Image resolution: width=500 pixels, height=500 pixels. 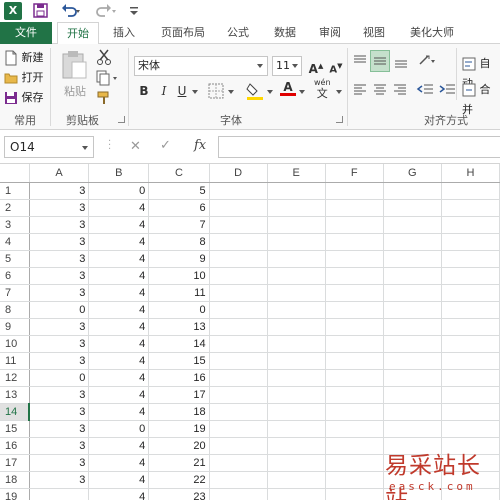 What do you see at coordinates (179, 344) in the screenshot?
I see `cell-c: 14` at bounding box center [179, 344].